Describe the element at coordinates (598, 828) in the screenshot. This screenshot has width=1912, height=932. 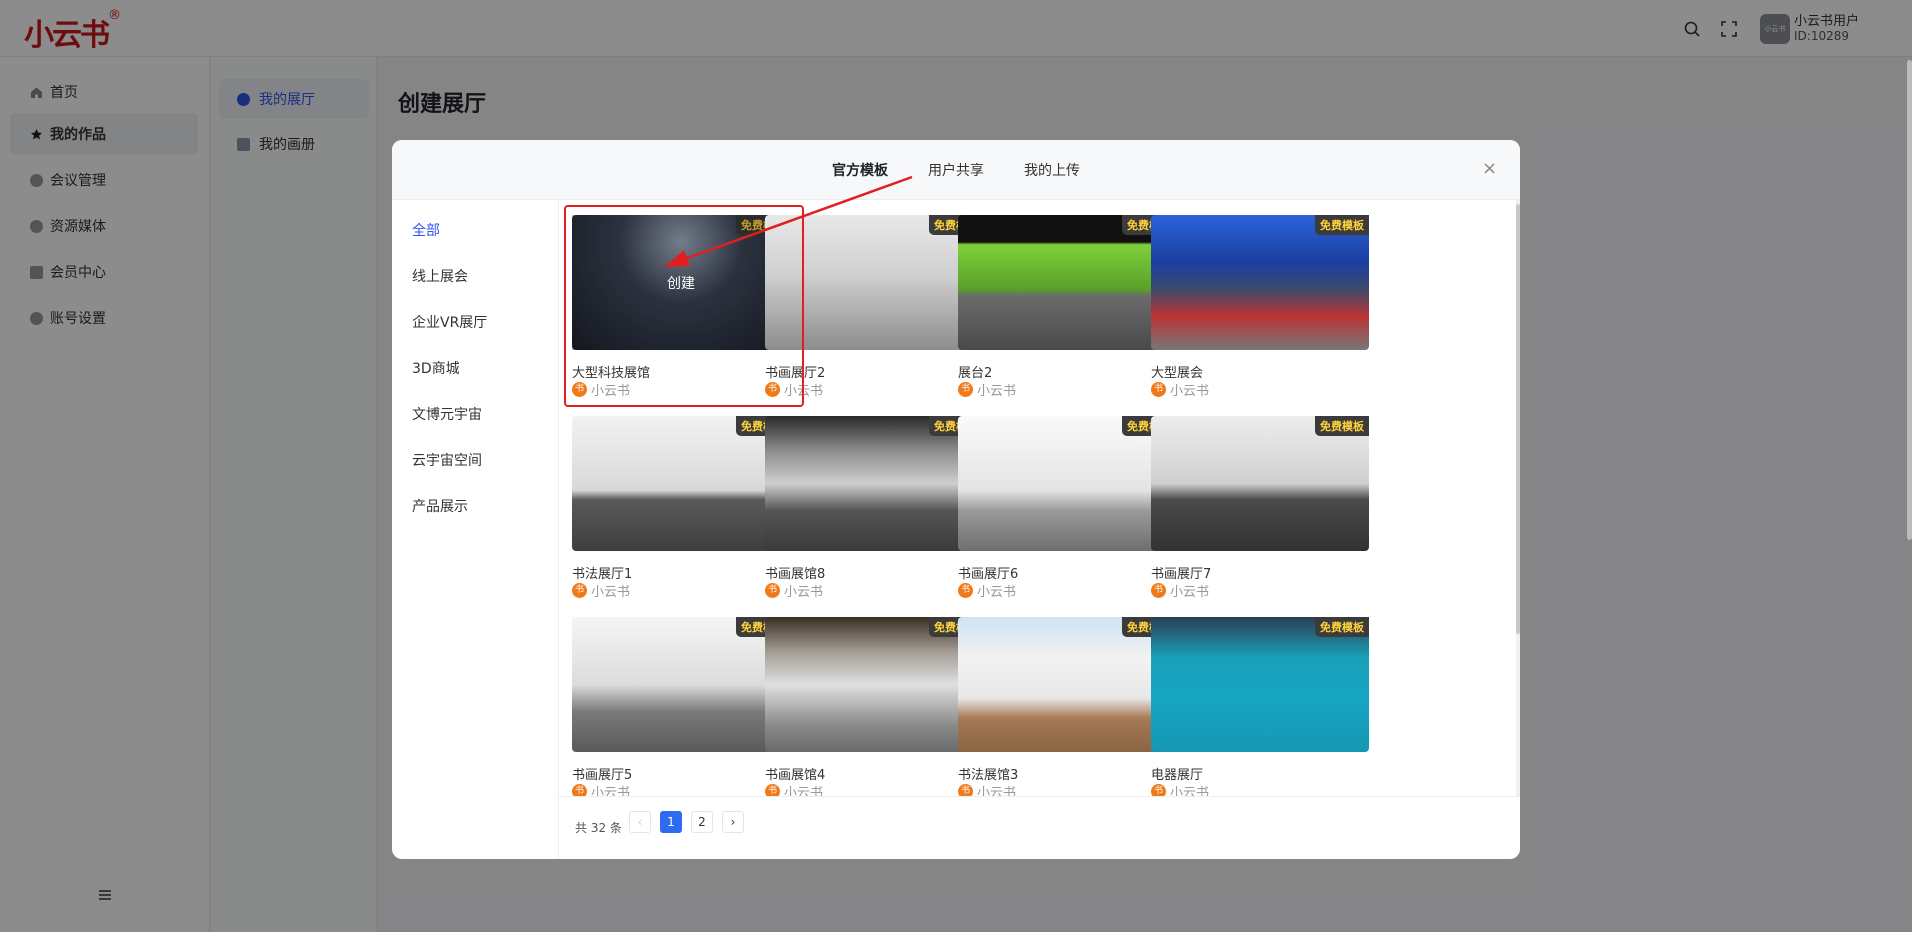
I see `total-count: 共 32 条` at that location.